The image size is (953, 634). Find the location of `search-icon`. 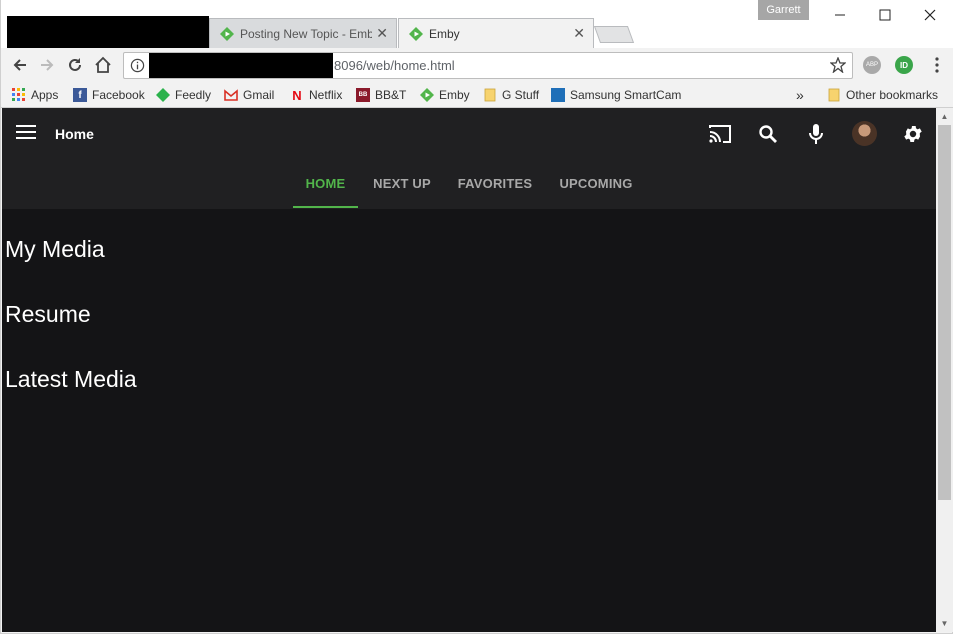

search-icon is located at coordinates (768, 134).